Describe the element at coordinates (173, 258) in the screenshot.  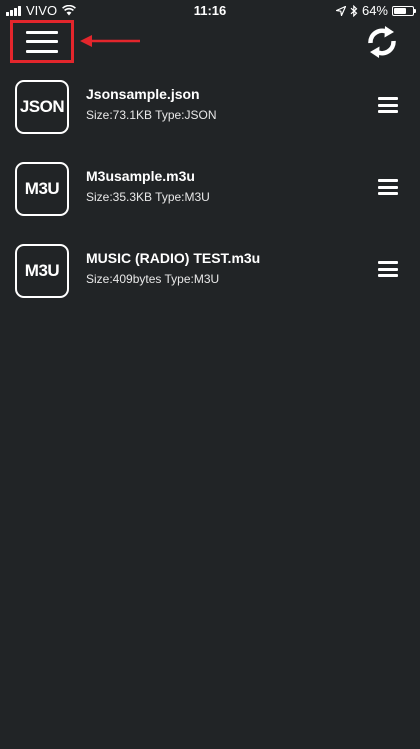
I see `file-name: MUSIC (RADIO) TEST.m3u` at that location.